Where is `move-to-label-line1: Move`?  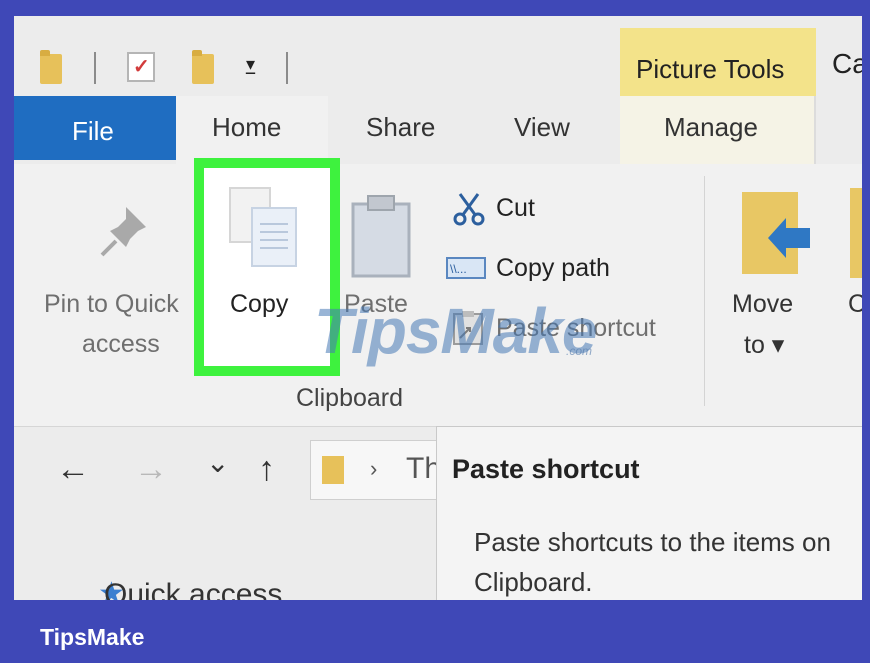
move-to-label-line1: Move is located at coordinates (762, 304).